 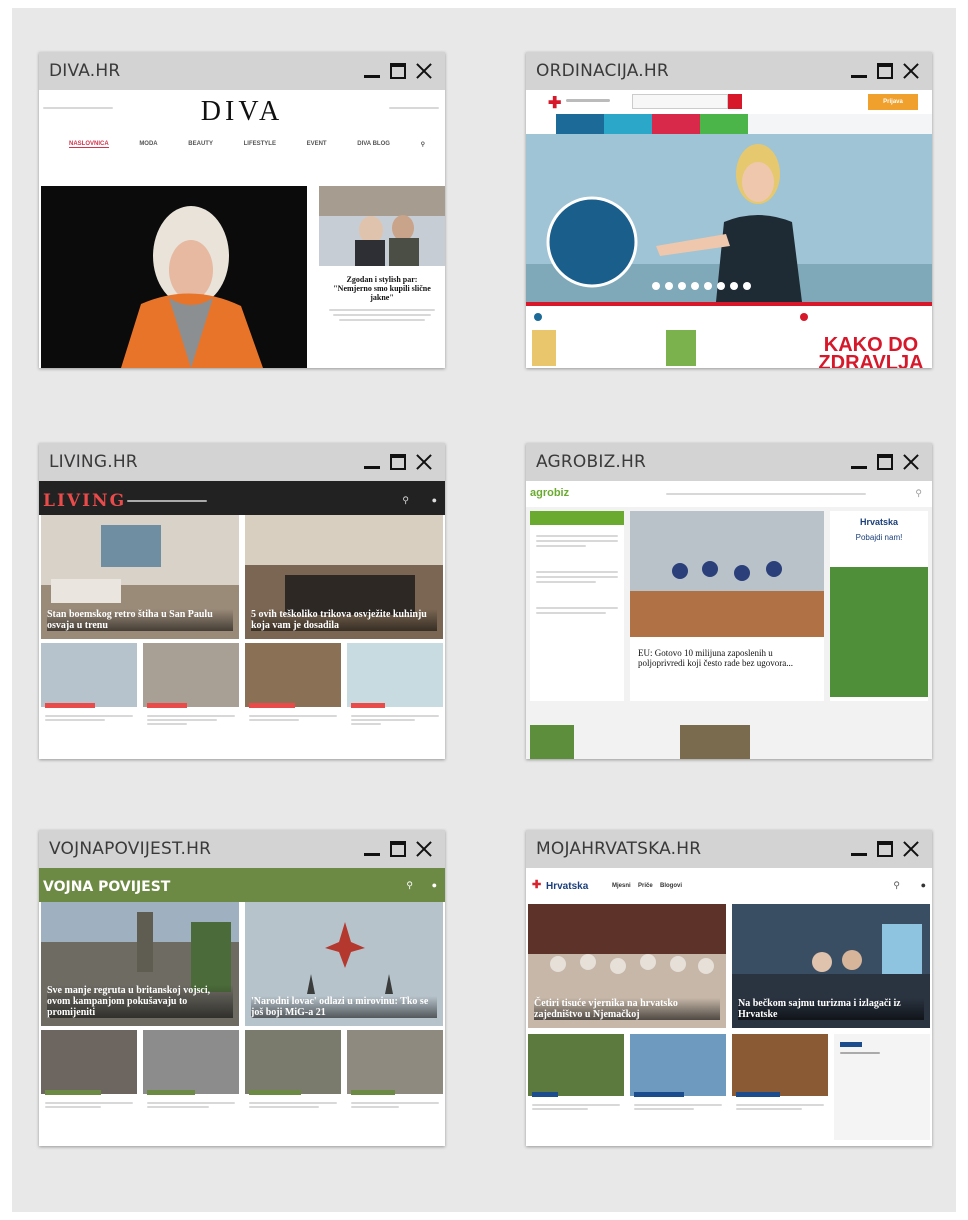 What do you see at coordinates (148, 144) in the screenshot?
I see `nav-item: MODA` at bounding box center [148, 144].